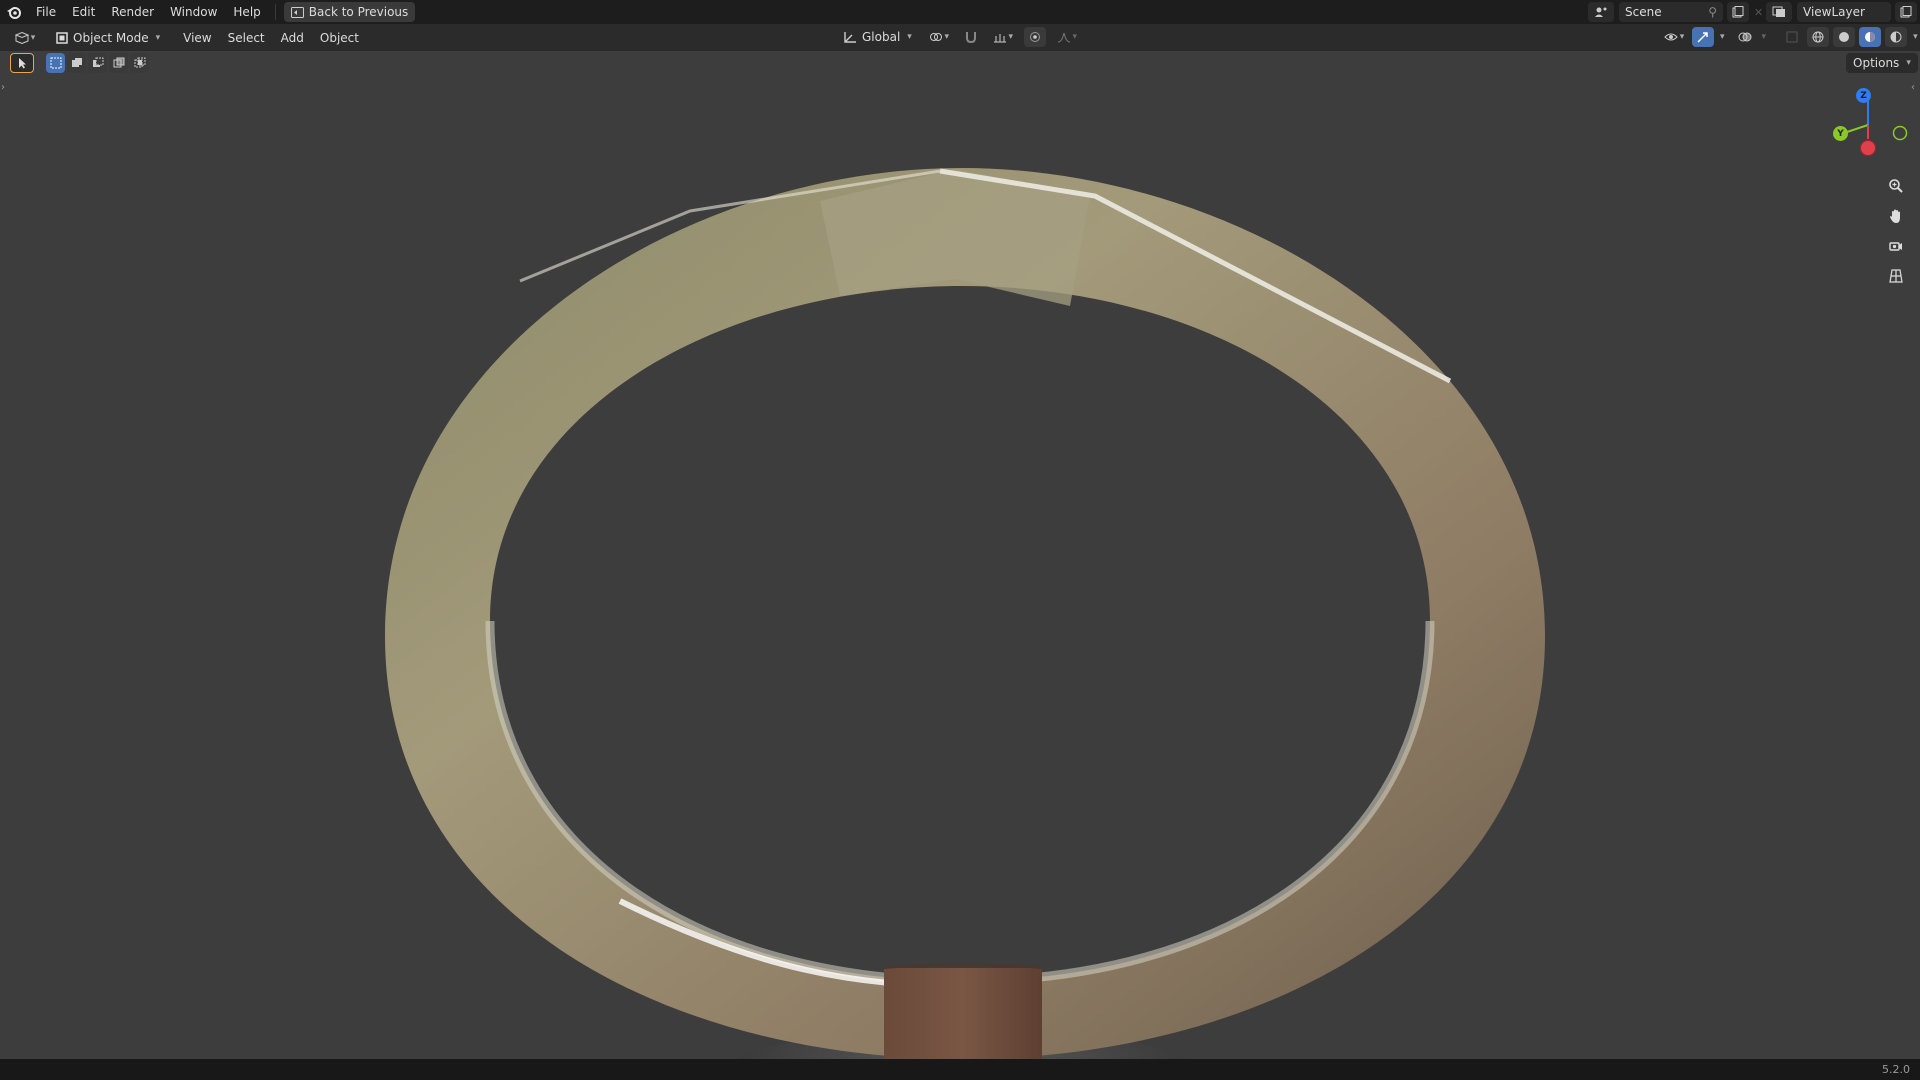 The width and height of the screenshot is (1920, 1080). I want to click on overlays-toggle-icon, so click(1744, 37).